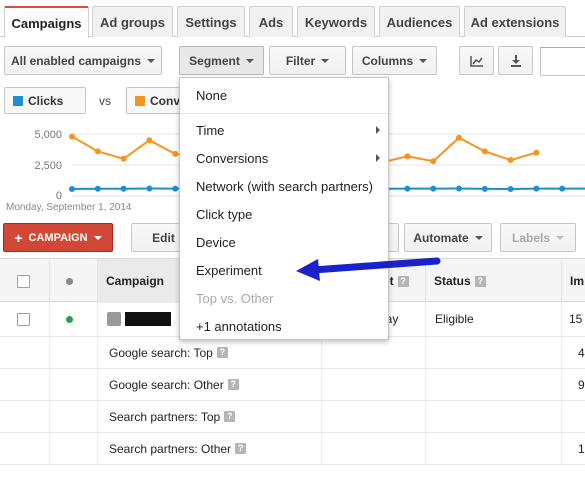 The height and width of the screenshot is (486, 585). I want to click on primary-metric-label: Clicks, so click(46, 100).